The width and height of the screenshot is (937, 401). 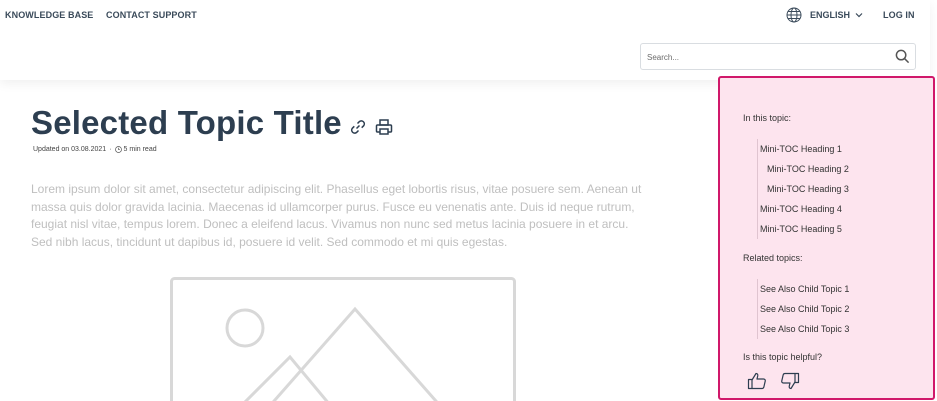 I want to click on related-topic-link: See Also Child Topic 2, so click(x=803, y=309).